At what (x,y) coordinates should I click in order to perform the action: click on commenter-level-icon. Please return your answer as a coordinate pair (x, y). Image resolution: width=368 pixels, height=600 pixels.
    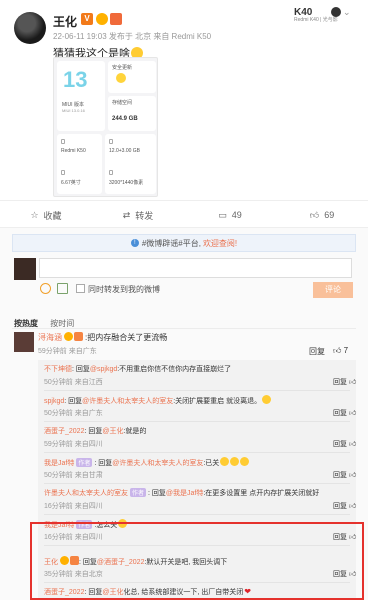
    Looking at the image, I should click on (78, 336).